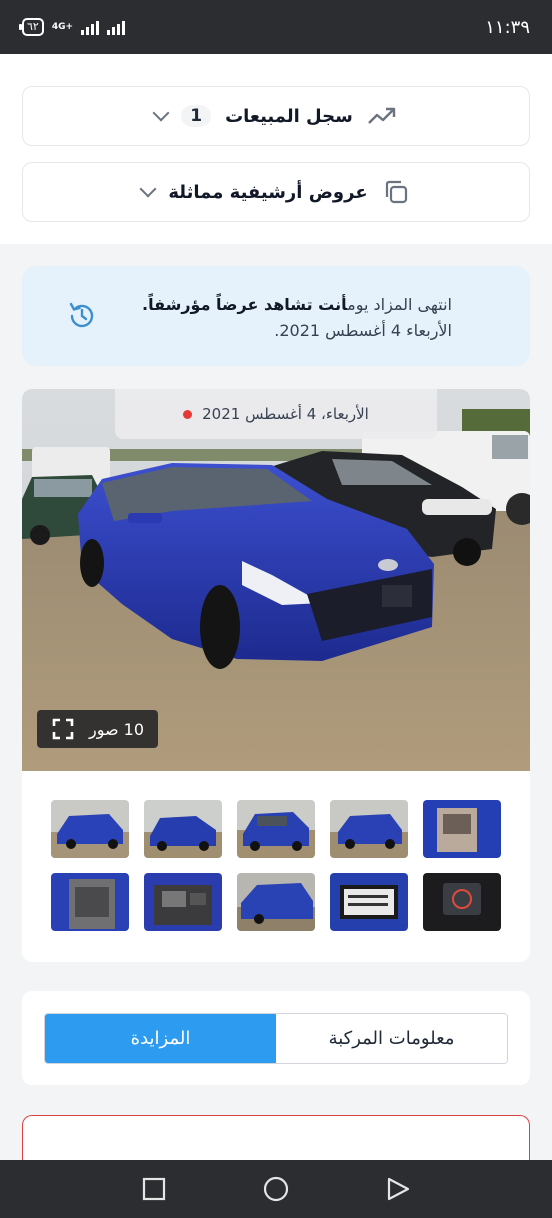 The image size is (552, 1218). I want to click on details-tabs: المزايدة معلومات المركبة, so click(276, 1038).